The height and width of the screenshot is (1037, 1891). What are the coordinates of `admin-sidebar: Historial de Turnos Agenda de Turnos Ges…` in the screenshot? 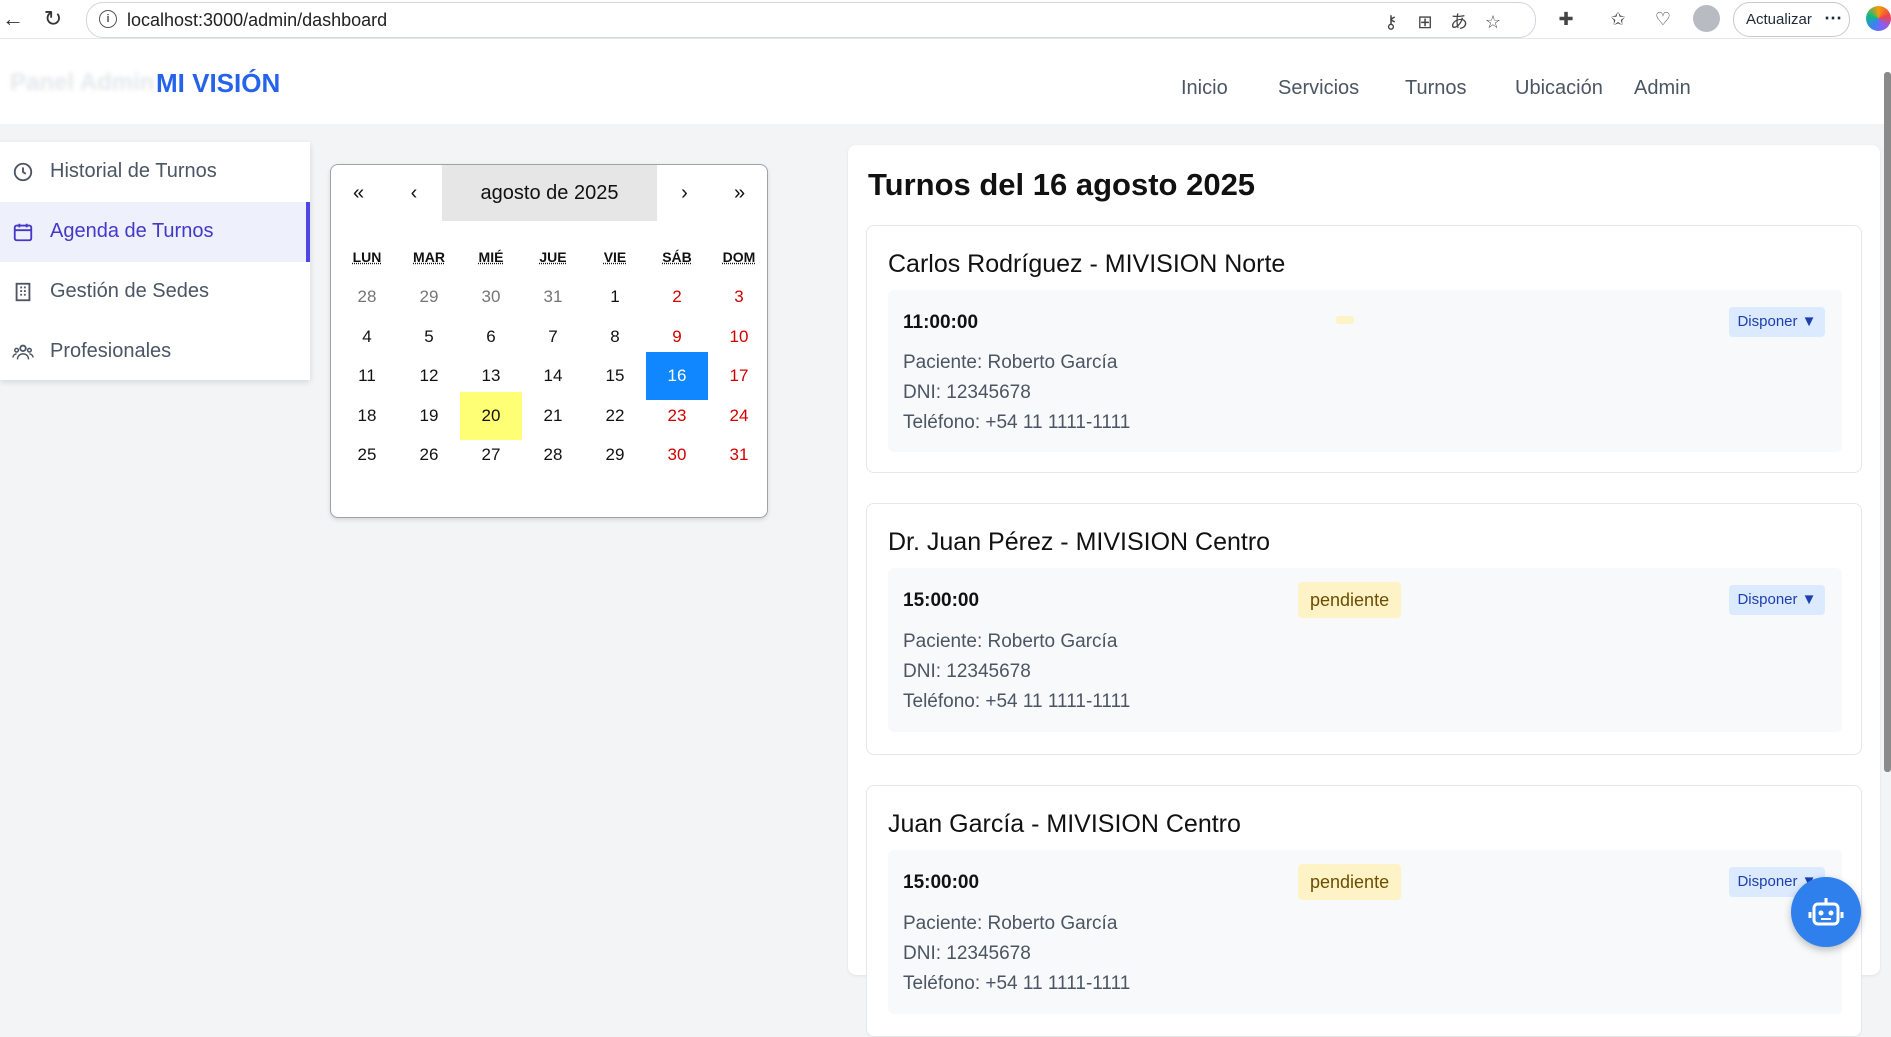 It's located at (155, 261).